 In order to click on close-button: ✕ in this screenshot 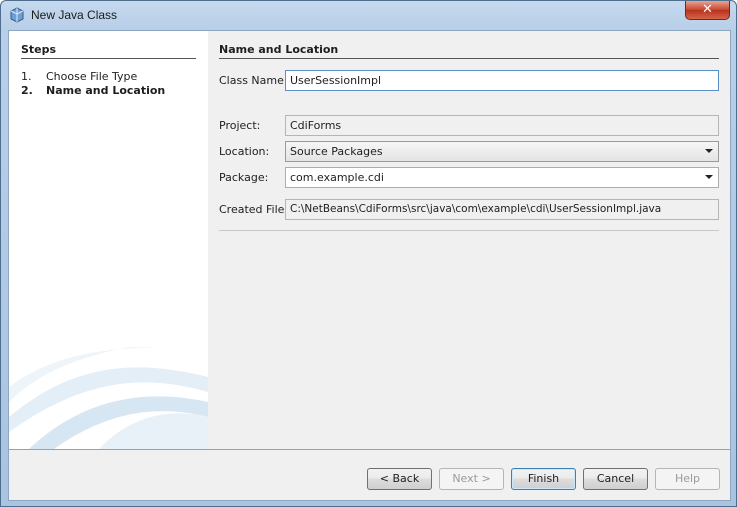, I will do `click(707, 10)`.